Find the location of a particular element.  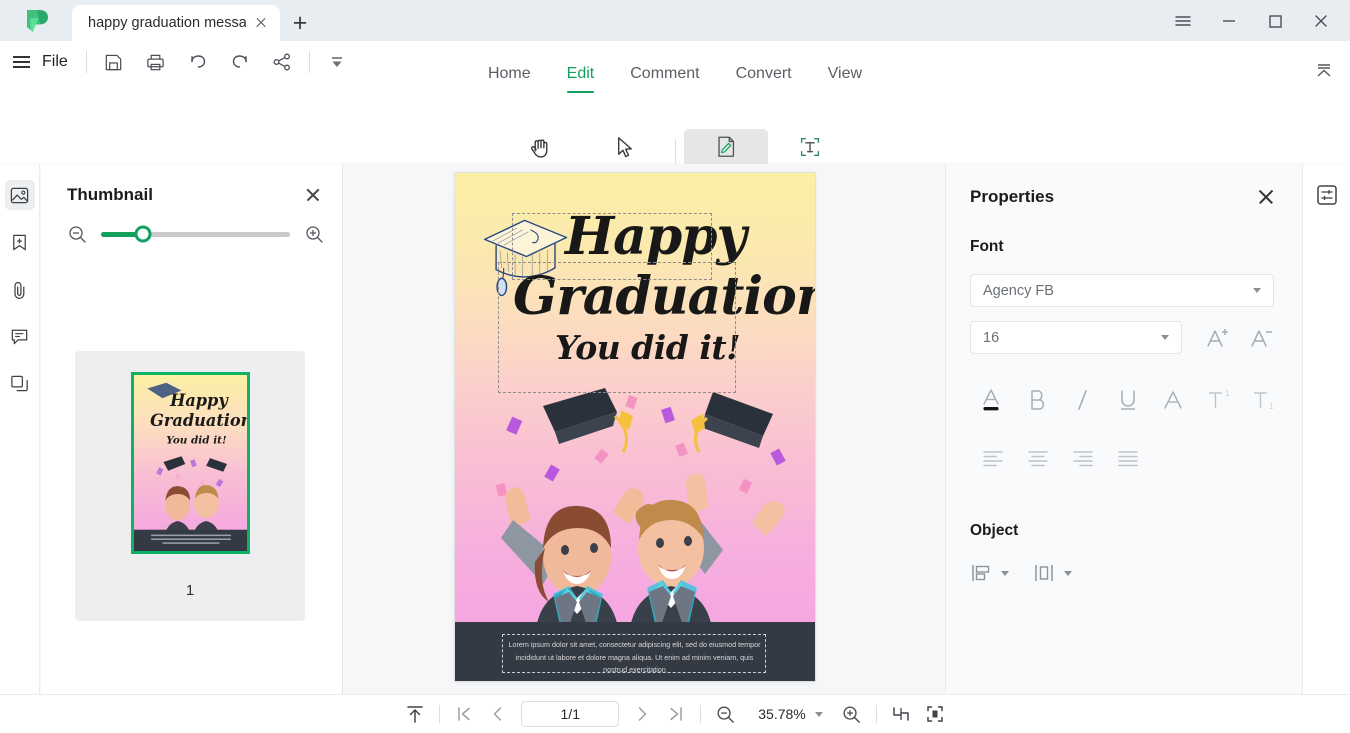

scroll-to-top-button is located at coordinates (415, 714).